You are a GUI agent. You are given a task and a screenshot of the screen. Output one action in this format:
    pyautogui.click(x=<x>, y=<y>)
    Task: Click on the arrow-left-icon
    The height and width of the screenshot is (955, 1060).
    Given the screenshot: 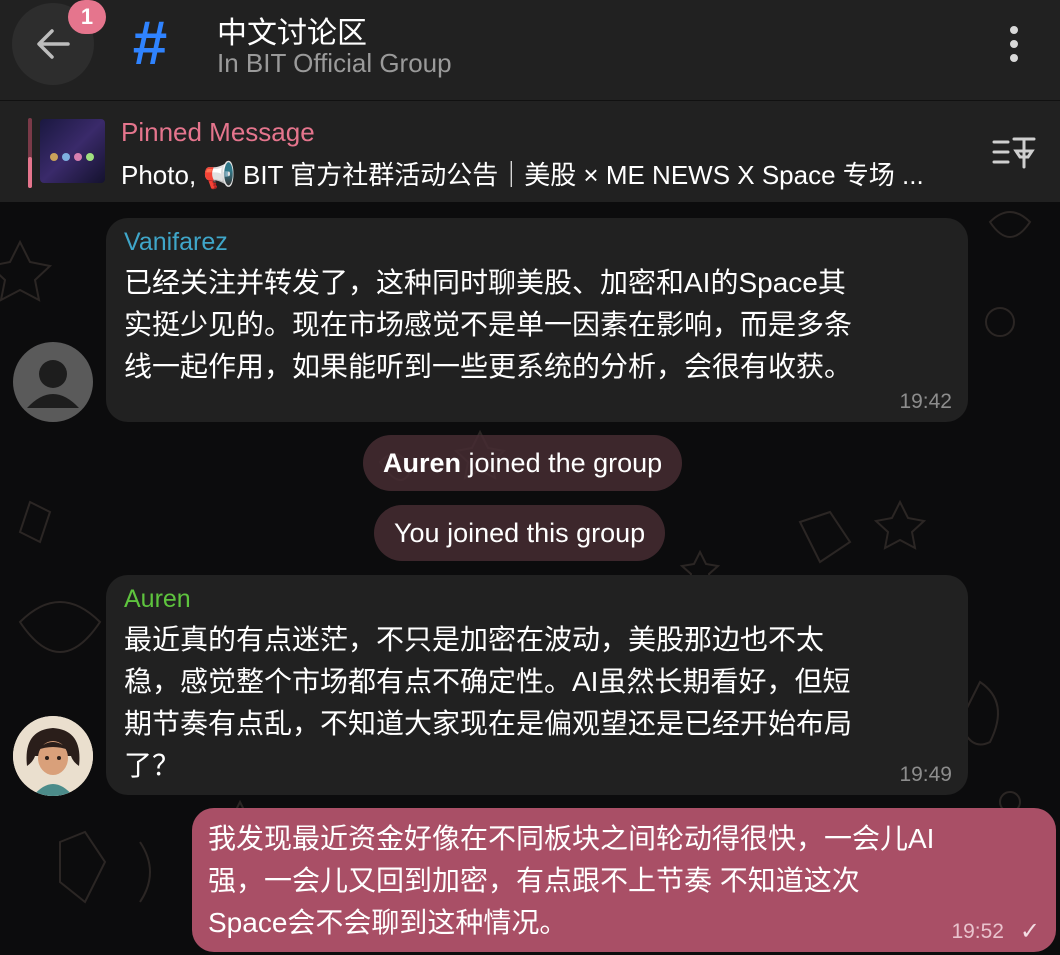 What is the action you would take?
    pyautogui.click(x=53, y=44)
    